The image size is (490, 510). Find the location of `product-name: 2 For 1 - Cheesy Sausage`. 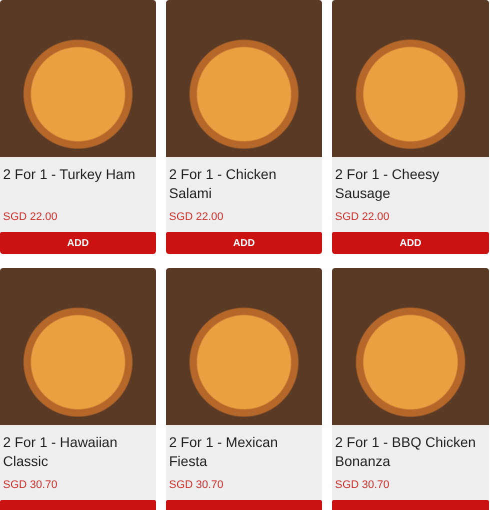

product-name: 2 For 1 - Cheesy Sausage is located at coordinates (387, 184).